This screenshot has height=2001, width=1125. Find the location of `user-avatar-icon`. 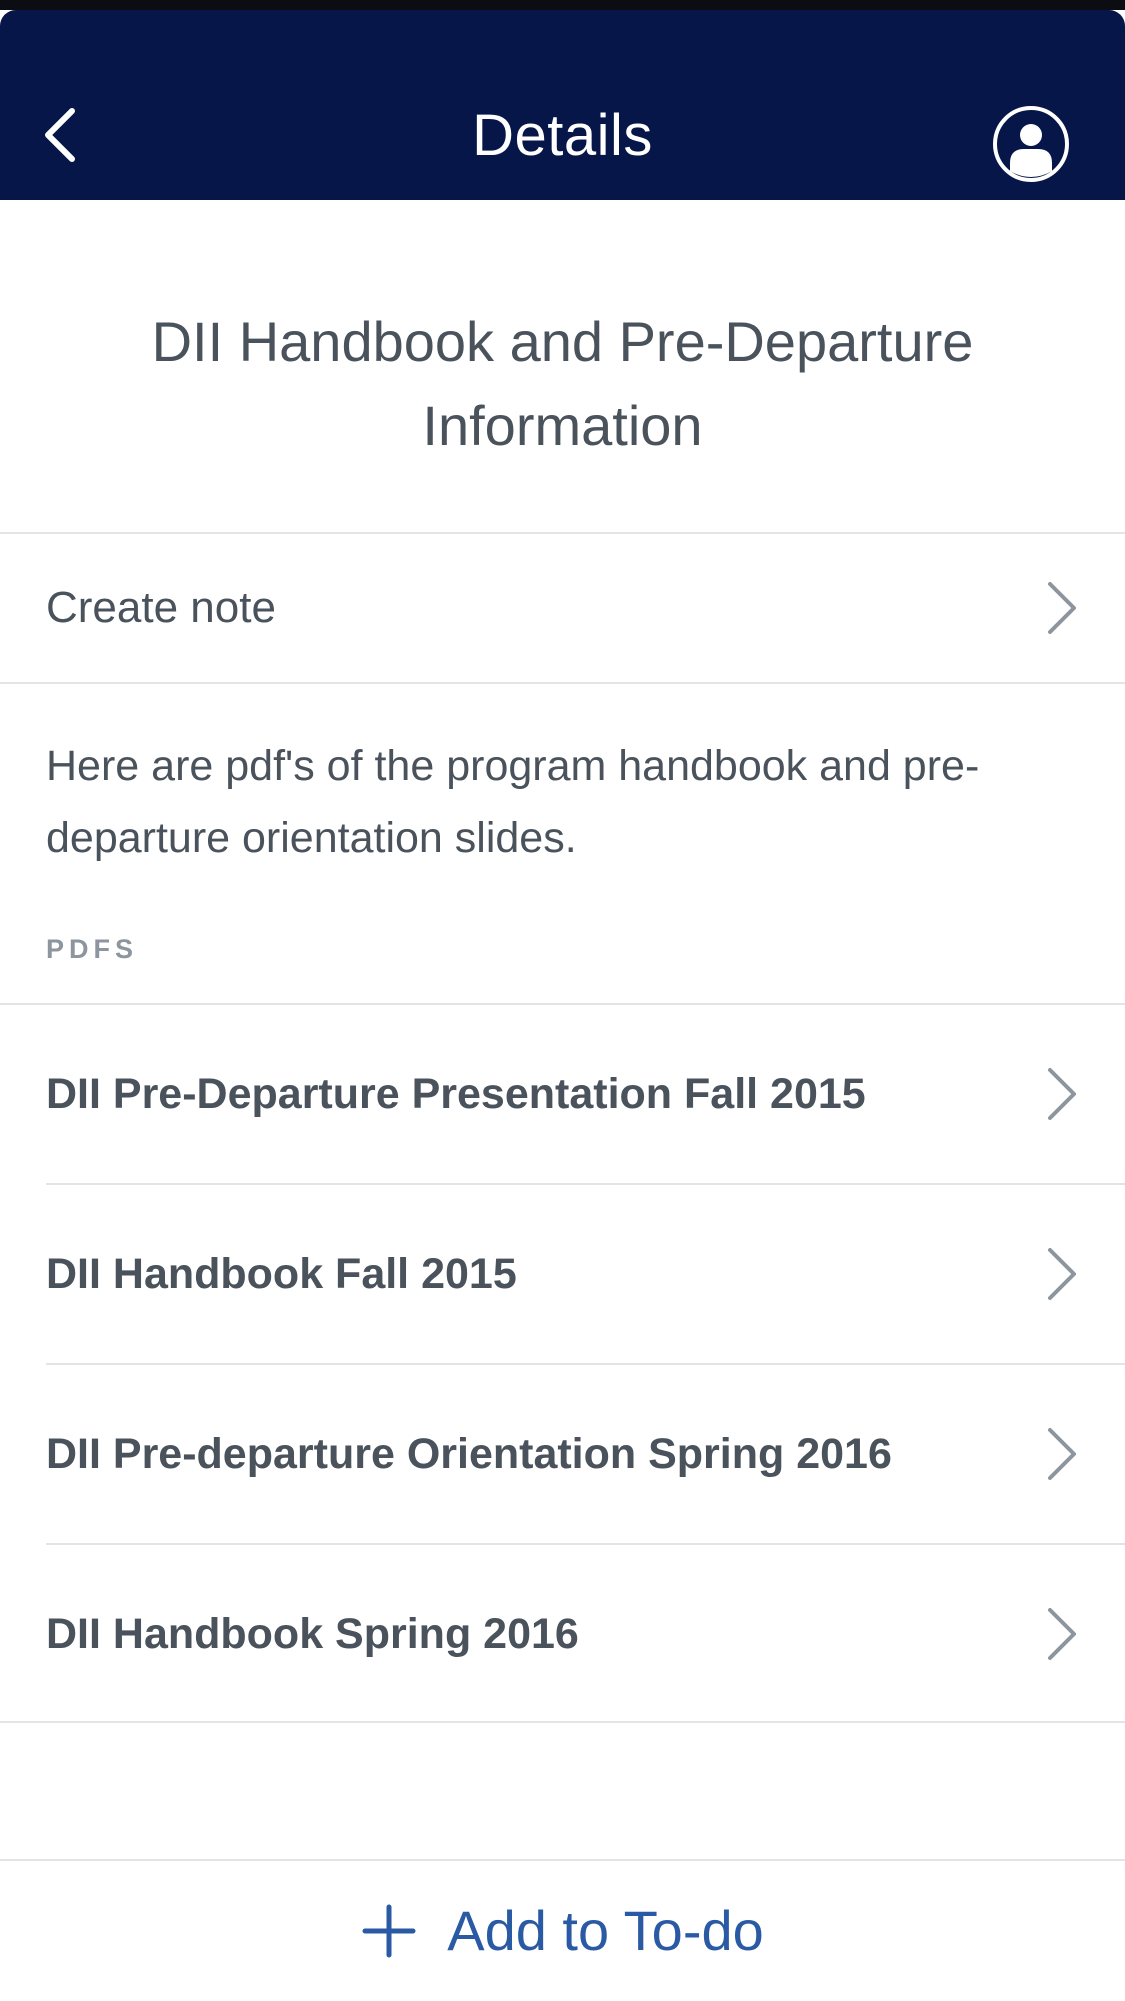

user-avatar-icon is located at coordinates (1031, 144).